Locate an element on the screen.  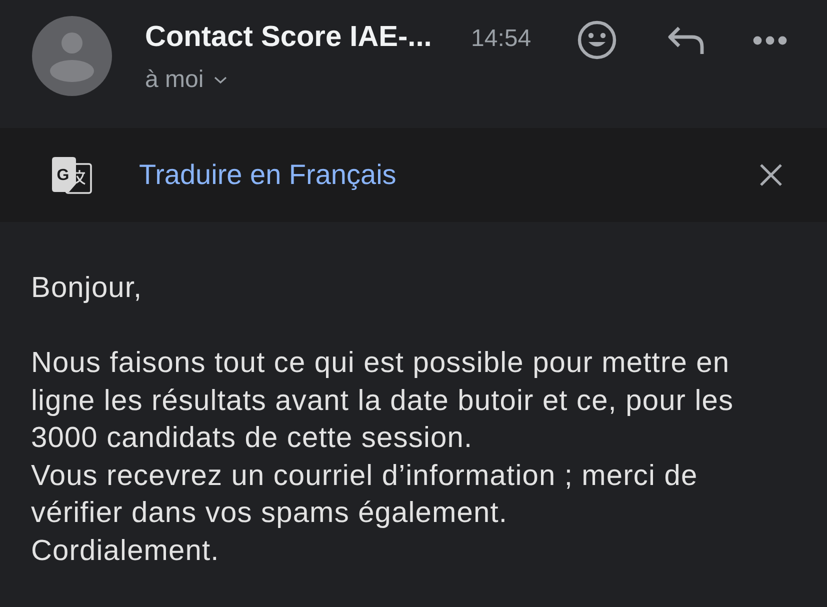
greeting-text: Bonjour, is located at coordinates (86, 288).